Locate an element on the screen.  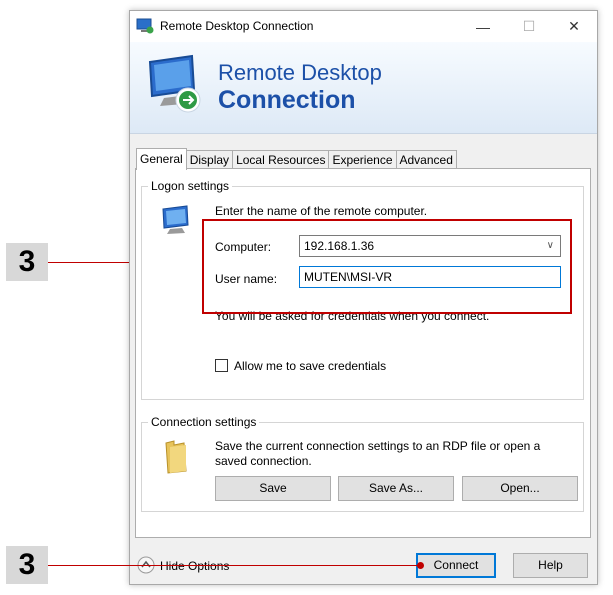
close-icon: ✕ is located at coordinates (574, 26).